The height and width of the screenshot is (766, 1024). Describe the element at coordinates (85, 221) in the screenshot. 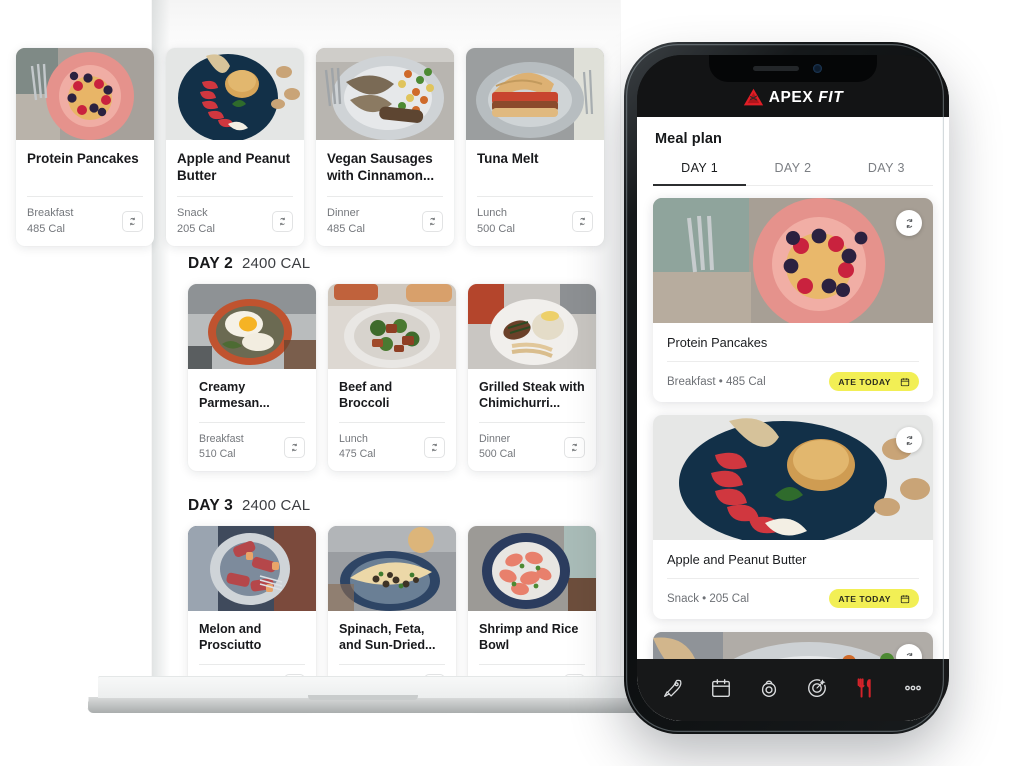

I see `meal-footer: Breakfast 485 Cal` at that location.